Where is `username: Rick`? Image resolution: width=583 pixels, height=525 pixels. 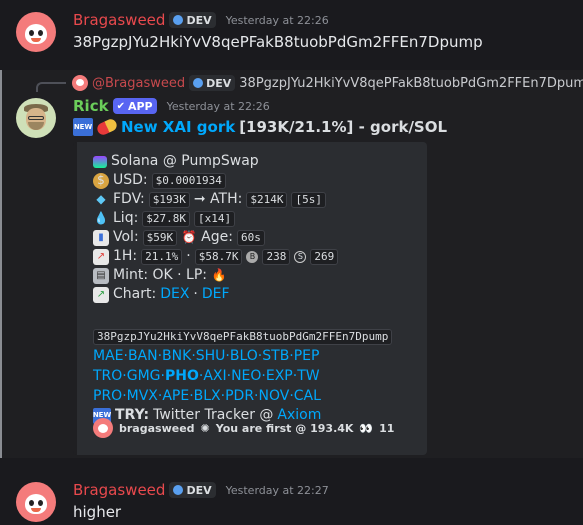 username: Rick is located at coordinates (91, 106).